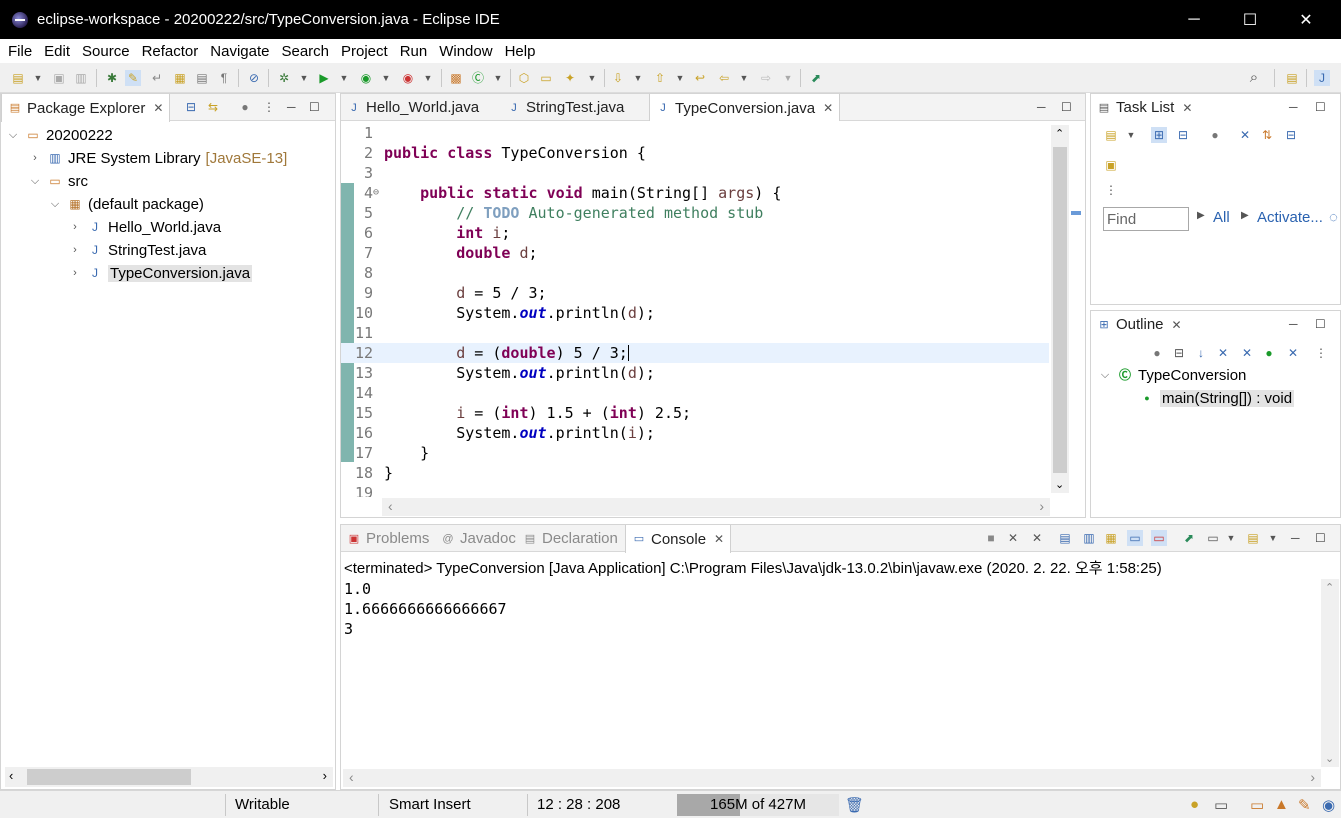 Image resolution: width=1341 pixels, height=818 pixels. Describe the element at coordinates (180, 78) in the screenshot. I see `block-selection-icon: ▦` at that location.